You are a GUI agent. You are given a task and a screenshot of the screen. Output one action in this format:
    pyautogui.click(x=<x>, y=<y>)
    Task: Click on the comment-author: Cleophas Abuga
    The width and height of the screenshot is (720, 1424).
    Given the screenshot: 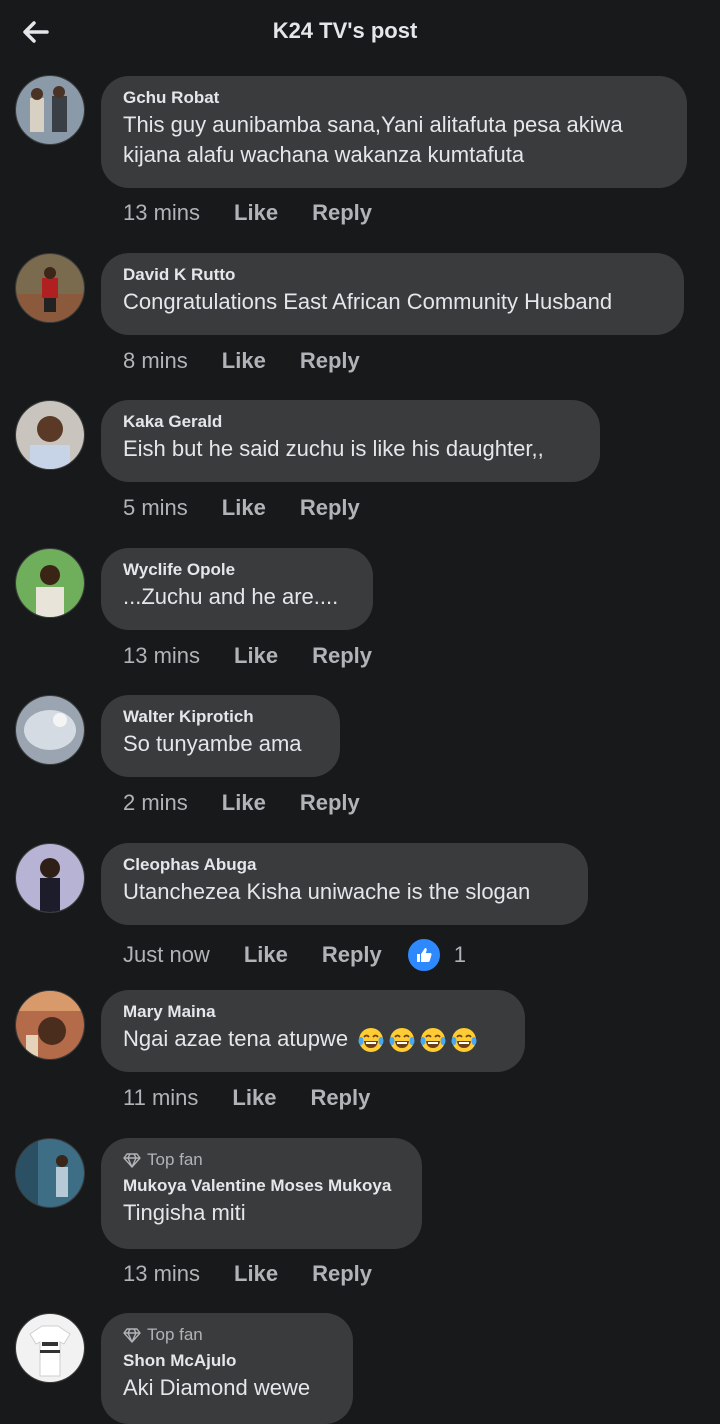 What is the action you would take?
    pyautogui.click(x=344, y=865)
    